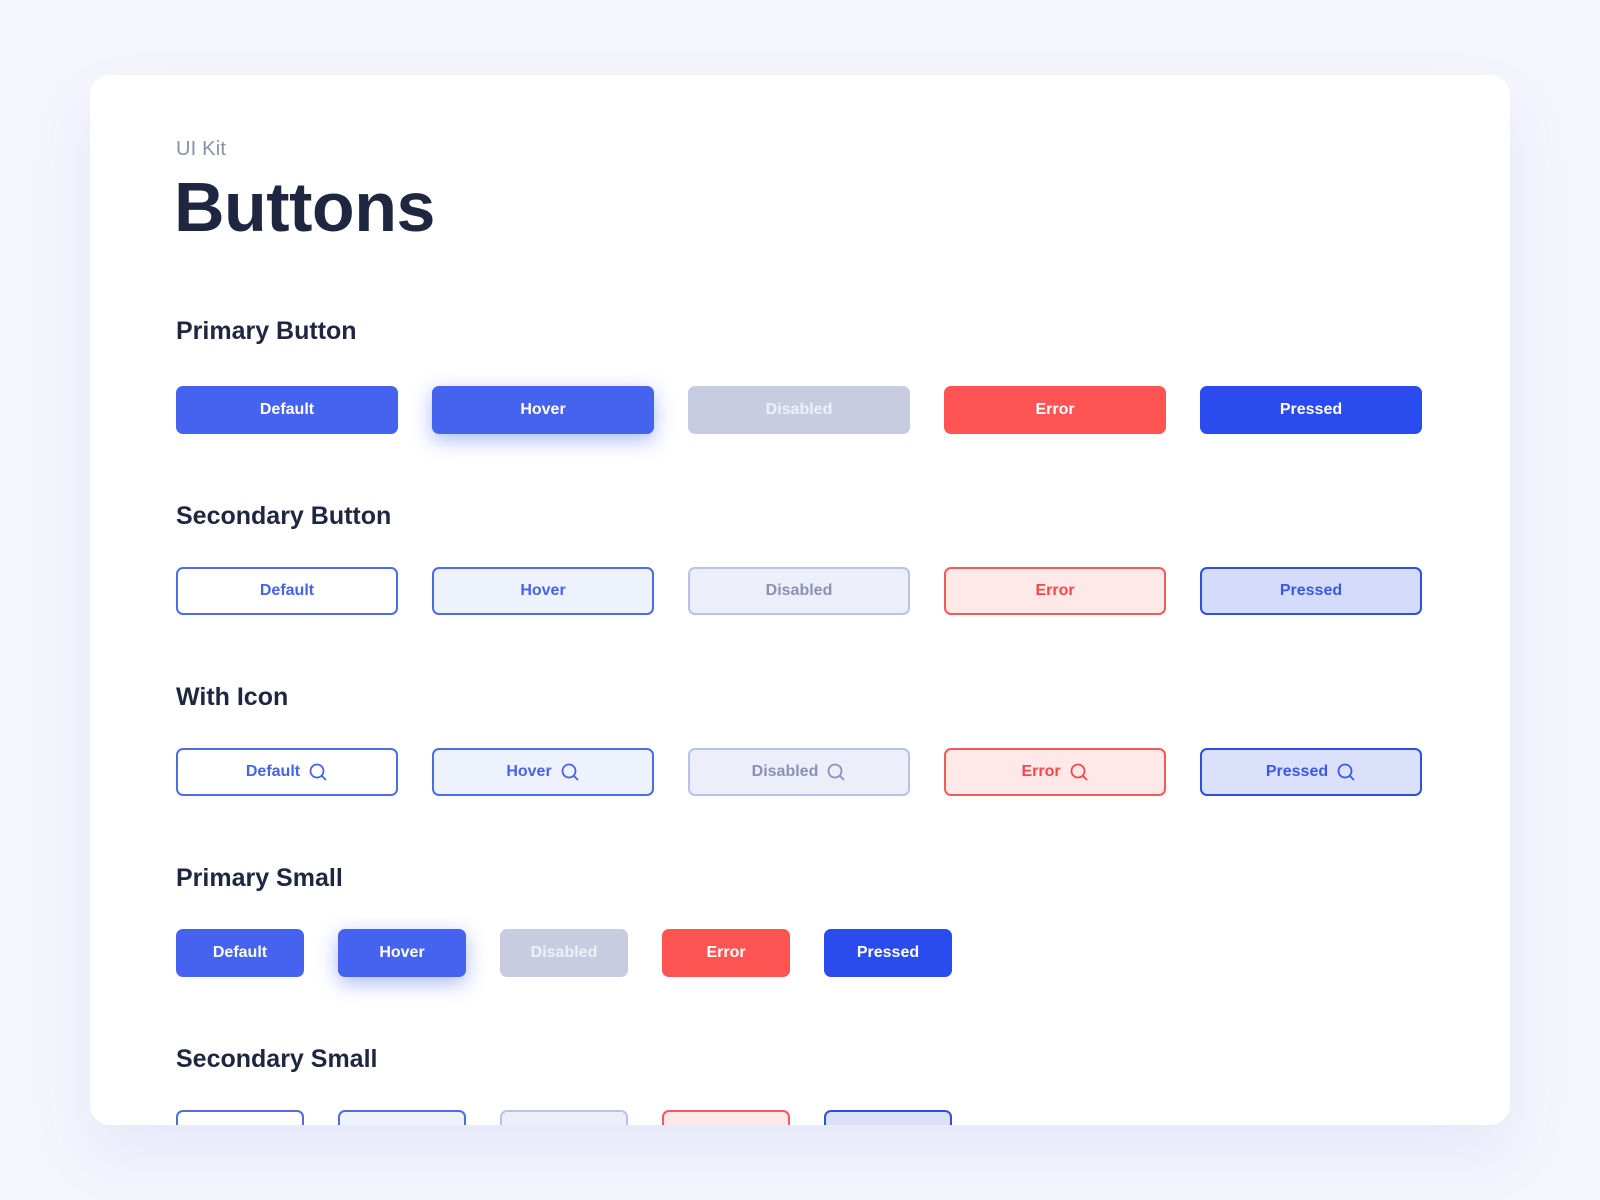 The width and height of the screenshot is (1600, 1200). I want to click on primary-default-button: Default, so click(287, 410).